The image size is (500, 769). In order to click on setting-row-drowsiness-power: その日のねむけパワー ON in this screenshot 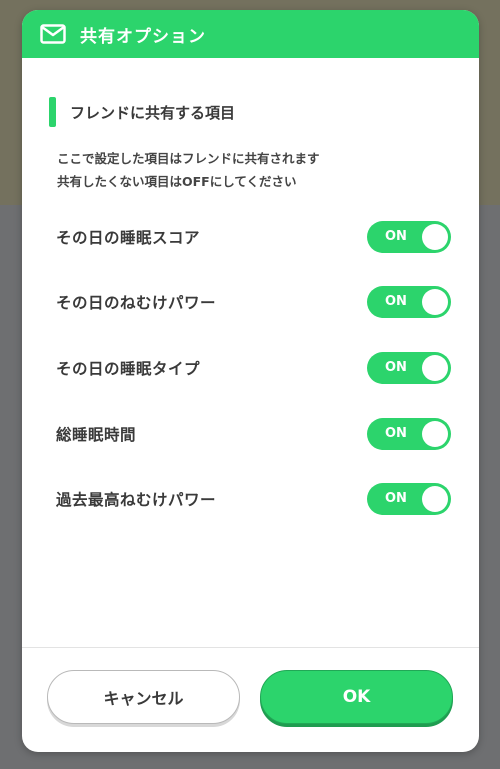, I will do `click(253, 302)`.